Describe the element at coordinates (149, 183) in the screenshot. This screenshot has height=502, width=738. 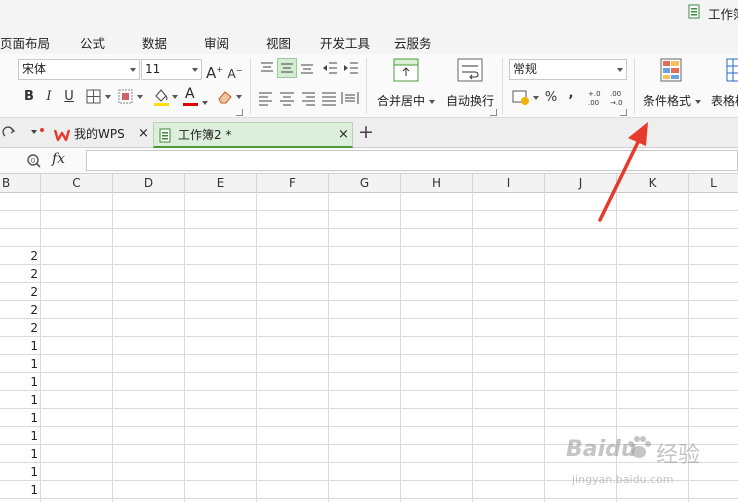
I see `column-header-d: D` at that location.